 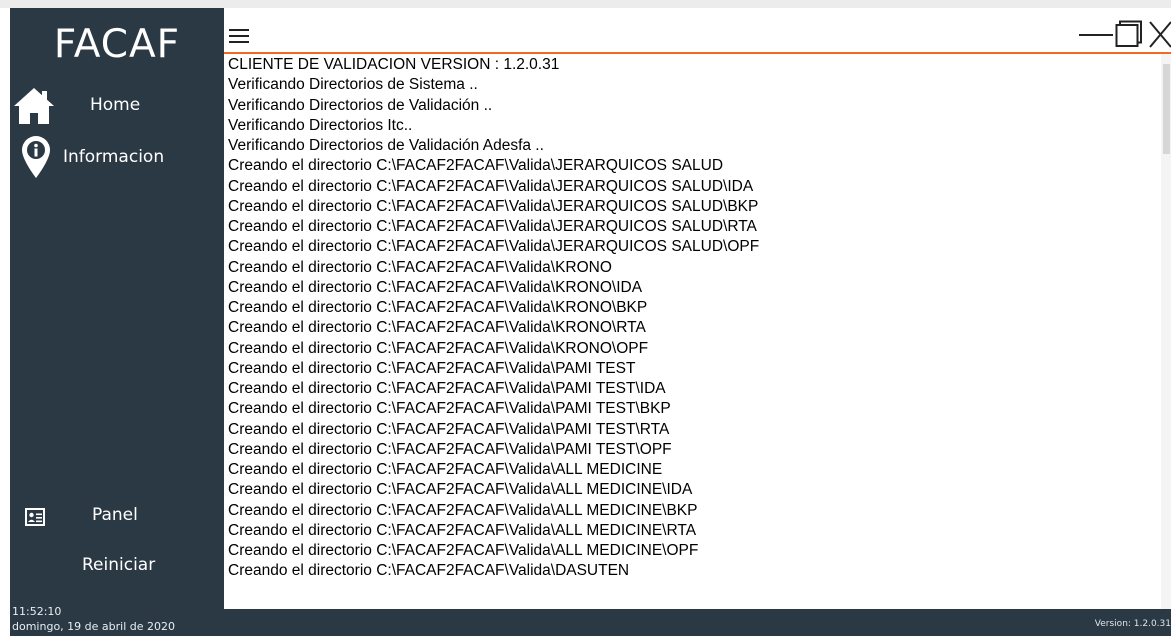 I want to click on clock-date: domingo, 19 de abril de 2020, so click(x=93, y=626).